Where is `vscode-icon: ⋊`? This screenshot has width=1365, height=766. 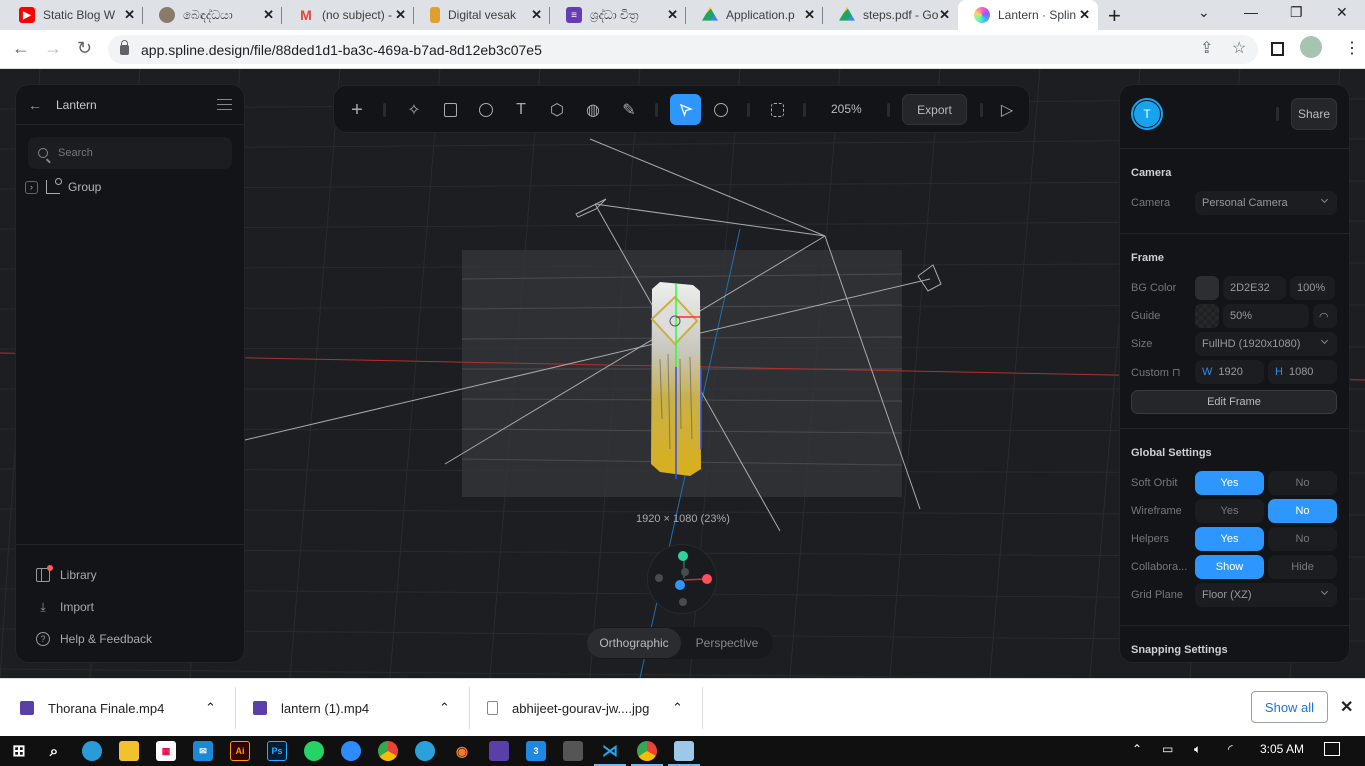
vscode-icon: ⋊ is located at coordinates (610, 753).